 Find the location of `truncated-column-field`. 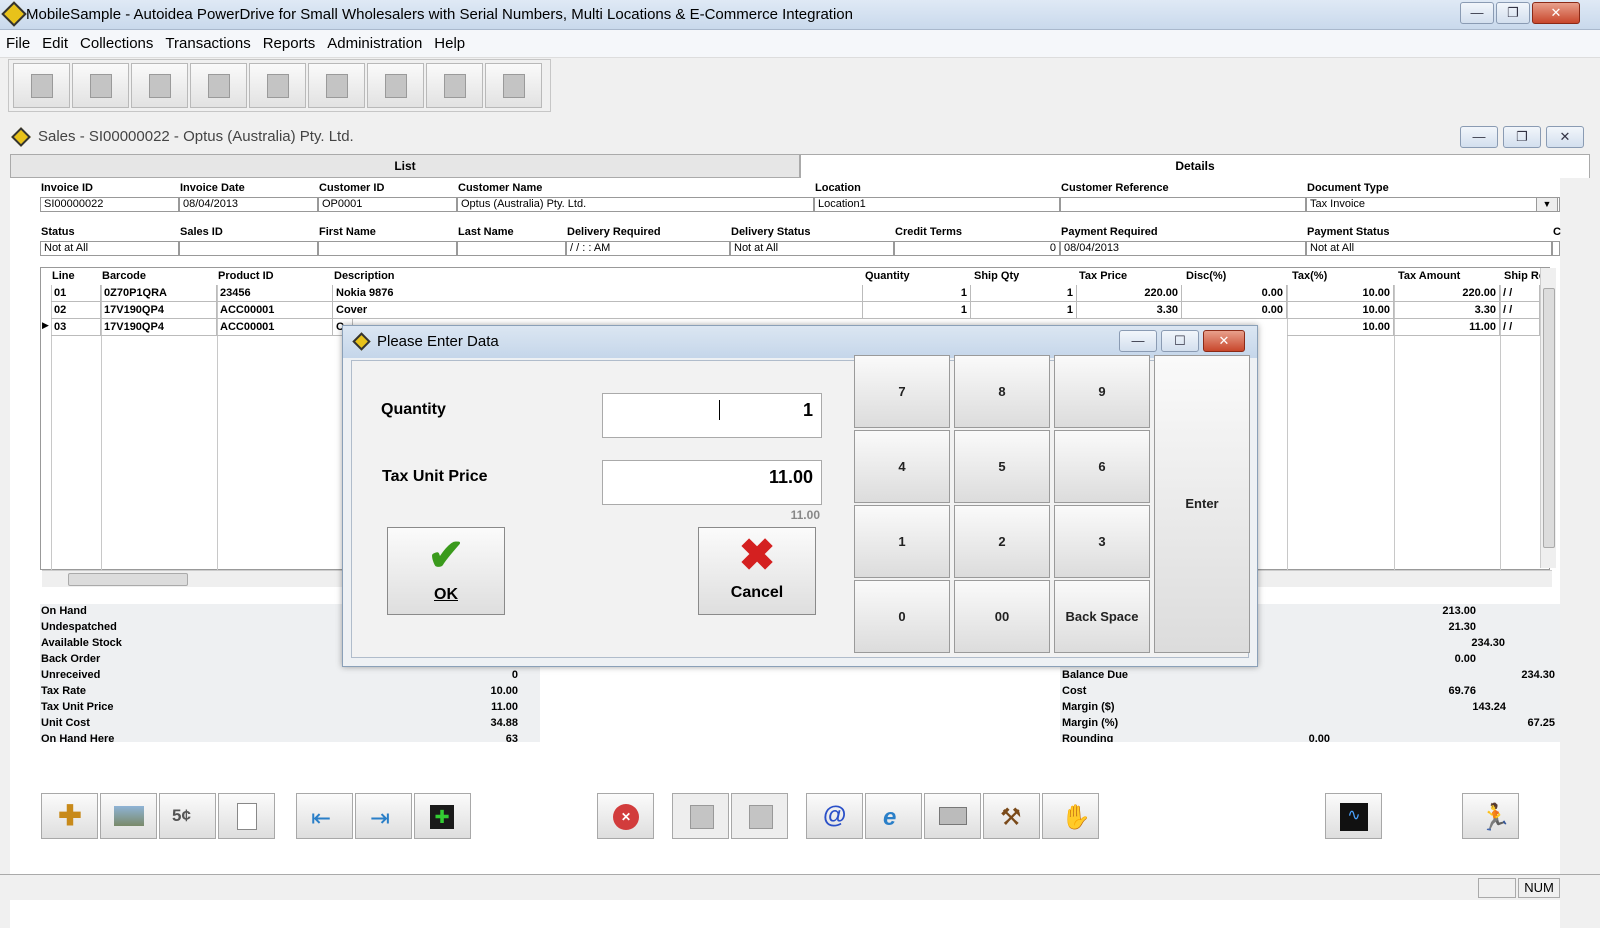

truncated-column-field is located at coordinates (1556, 248).